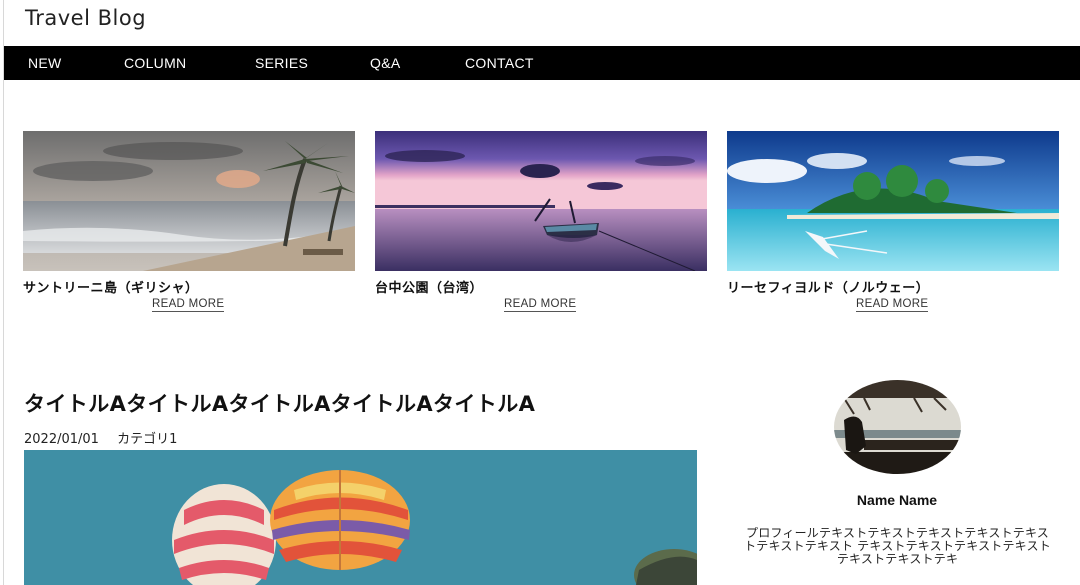  What do you see at coordinates (541, 201) in the screenshot?
I see `sunset-boat-image` at bounding box center [541, 201].